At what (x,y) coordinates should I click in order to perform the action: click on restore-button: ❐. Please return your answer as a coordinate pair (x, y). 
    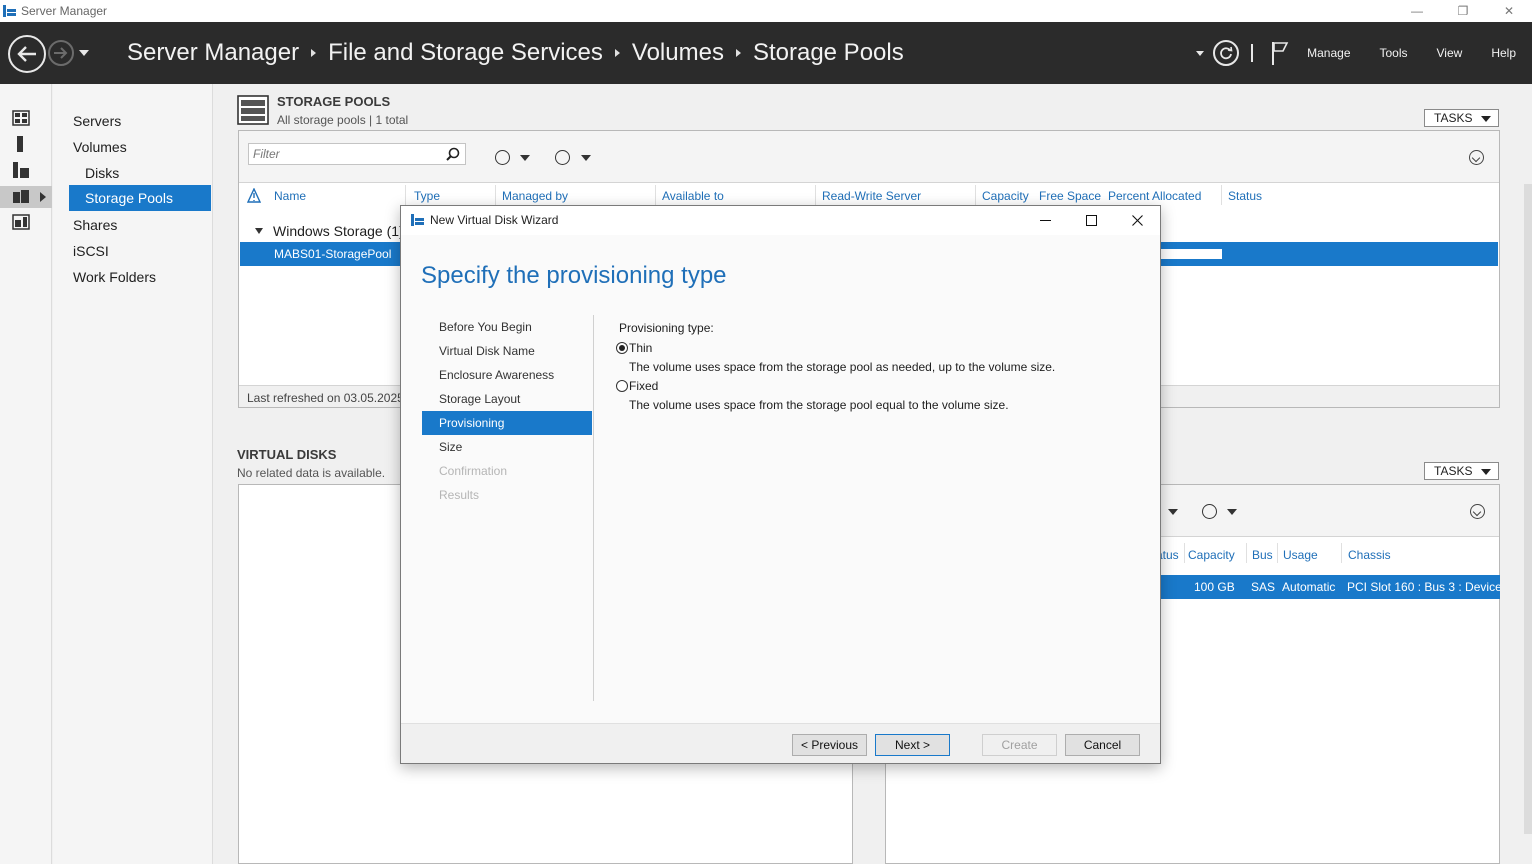
    Looking at the image, I should click on (1463, 11).